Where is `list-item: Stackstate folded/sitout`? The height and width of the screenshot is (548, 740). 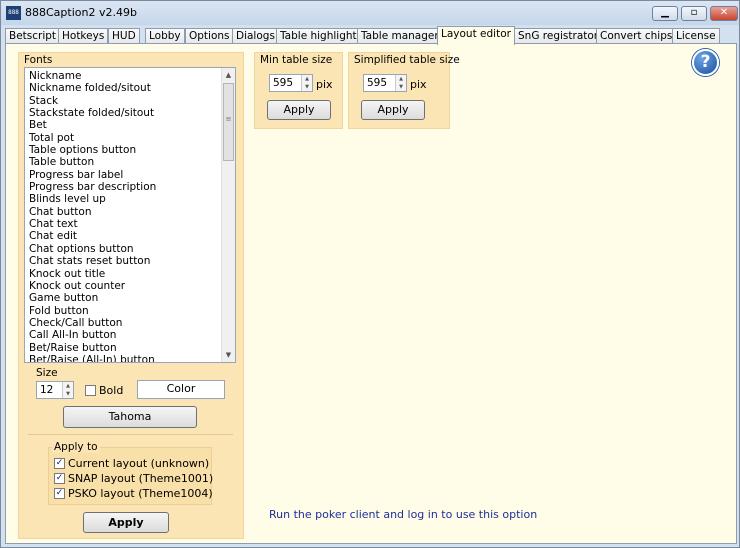
list-item: Stackstate folded/sitout is located at coordinates (132, 113).